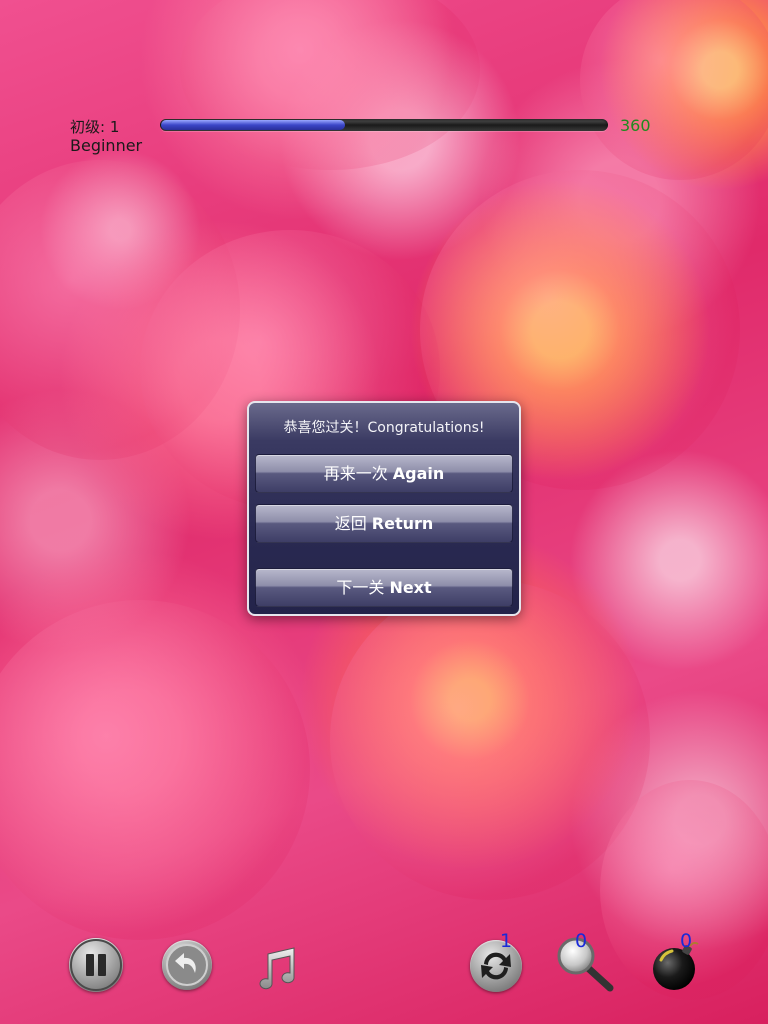 The width and height of the screenshot is (768, 1024). What do you see at coordinates (581, 941) in the screenshot?
I see `hint-count: 0` at bounding box center [581, 941].